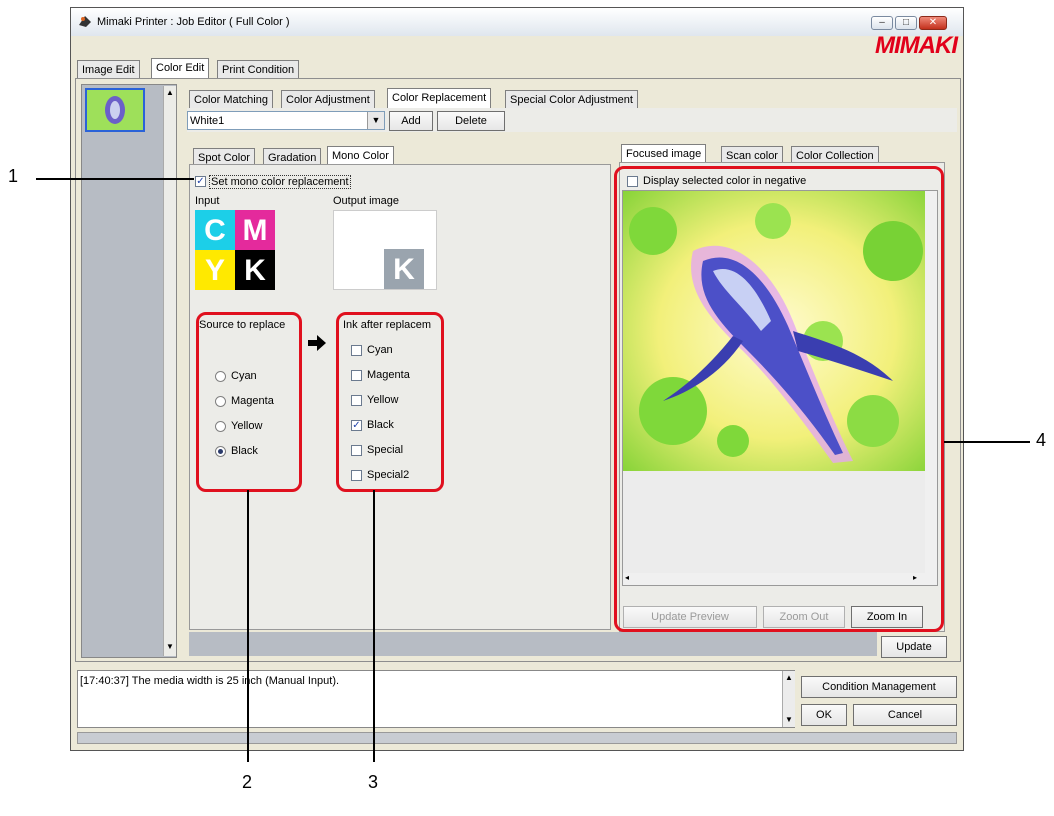 The image size is (1054, 816). What do you see at coordinates (789, 719) in the screenshot?
I see `log-scroll-down-icon: ▼` at bounding box center [789, 719].